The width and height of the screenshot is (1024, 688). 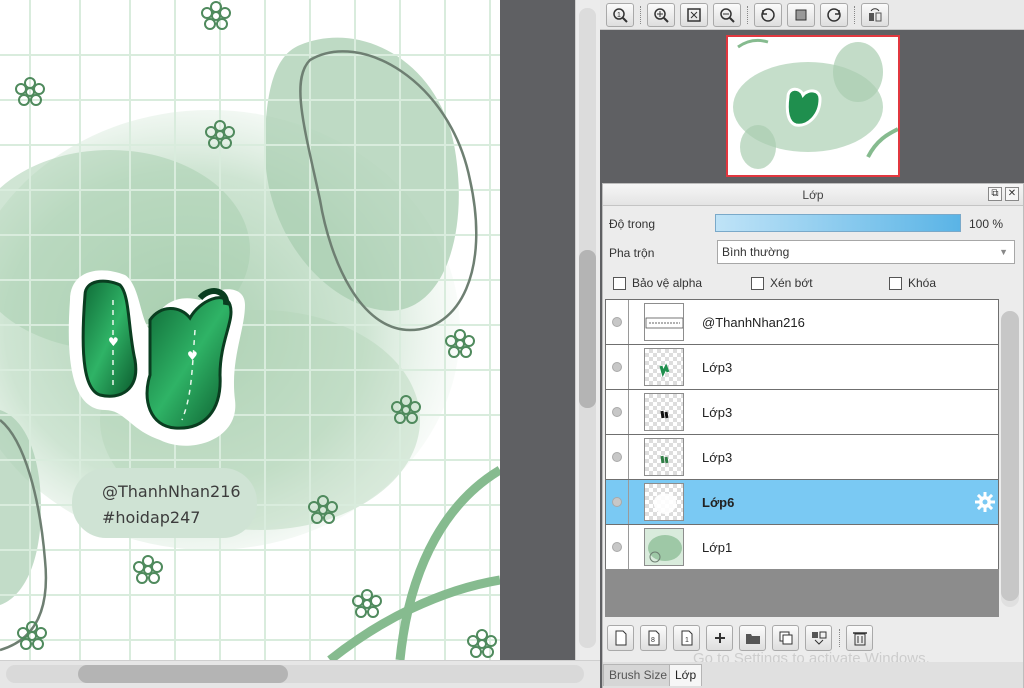 What do you see at coordinates (632, 253) in the screenshot?
I see `blend-mode-label: Pha trộn` at bounding box center [632, 253].